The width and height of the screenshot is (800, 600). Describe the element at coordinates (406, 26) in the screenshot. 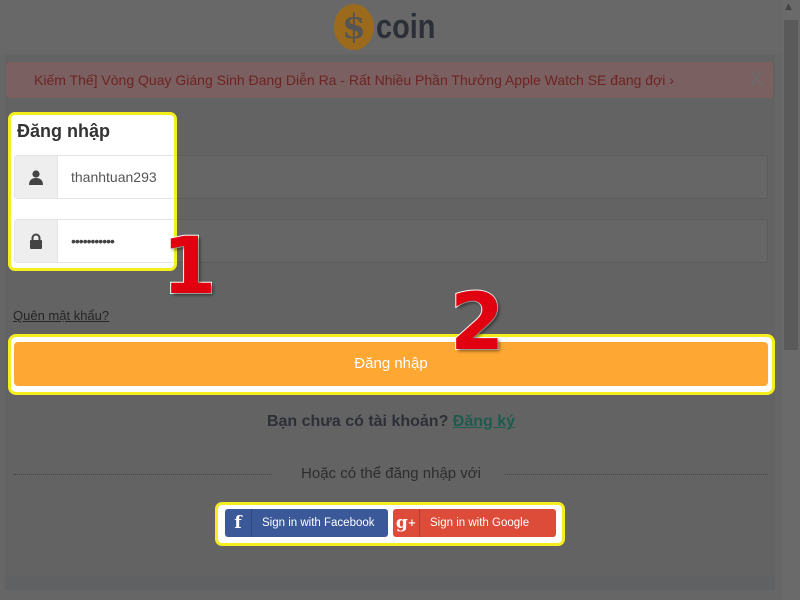

I see `logo-text: coin` at that location.